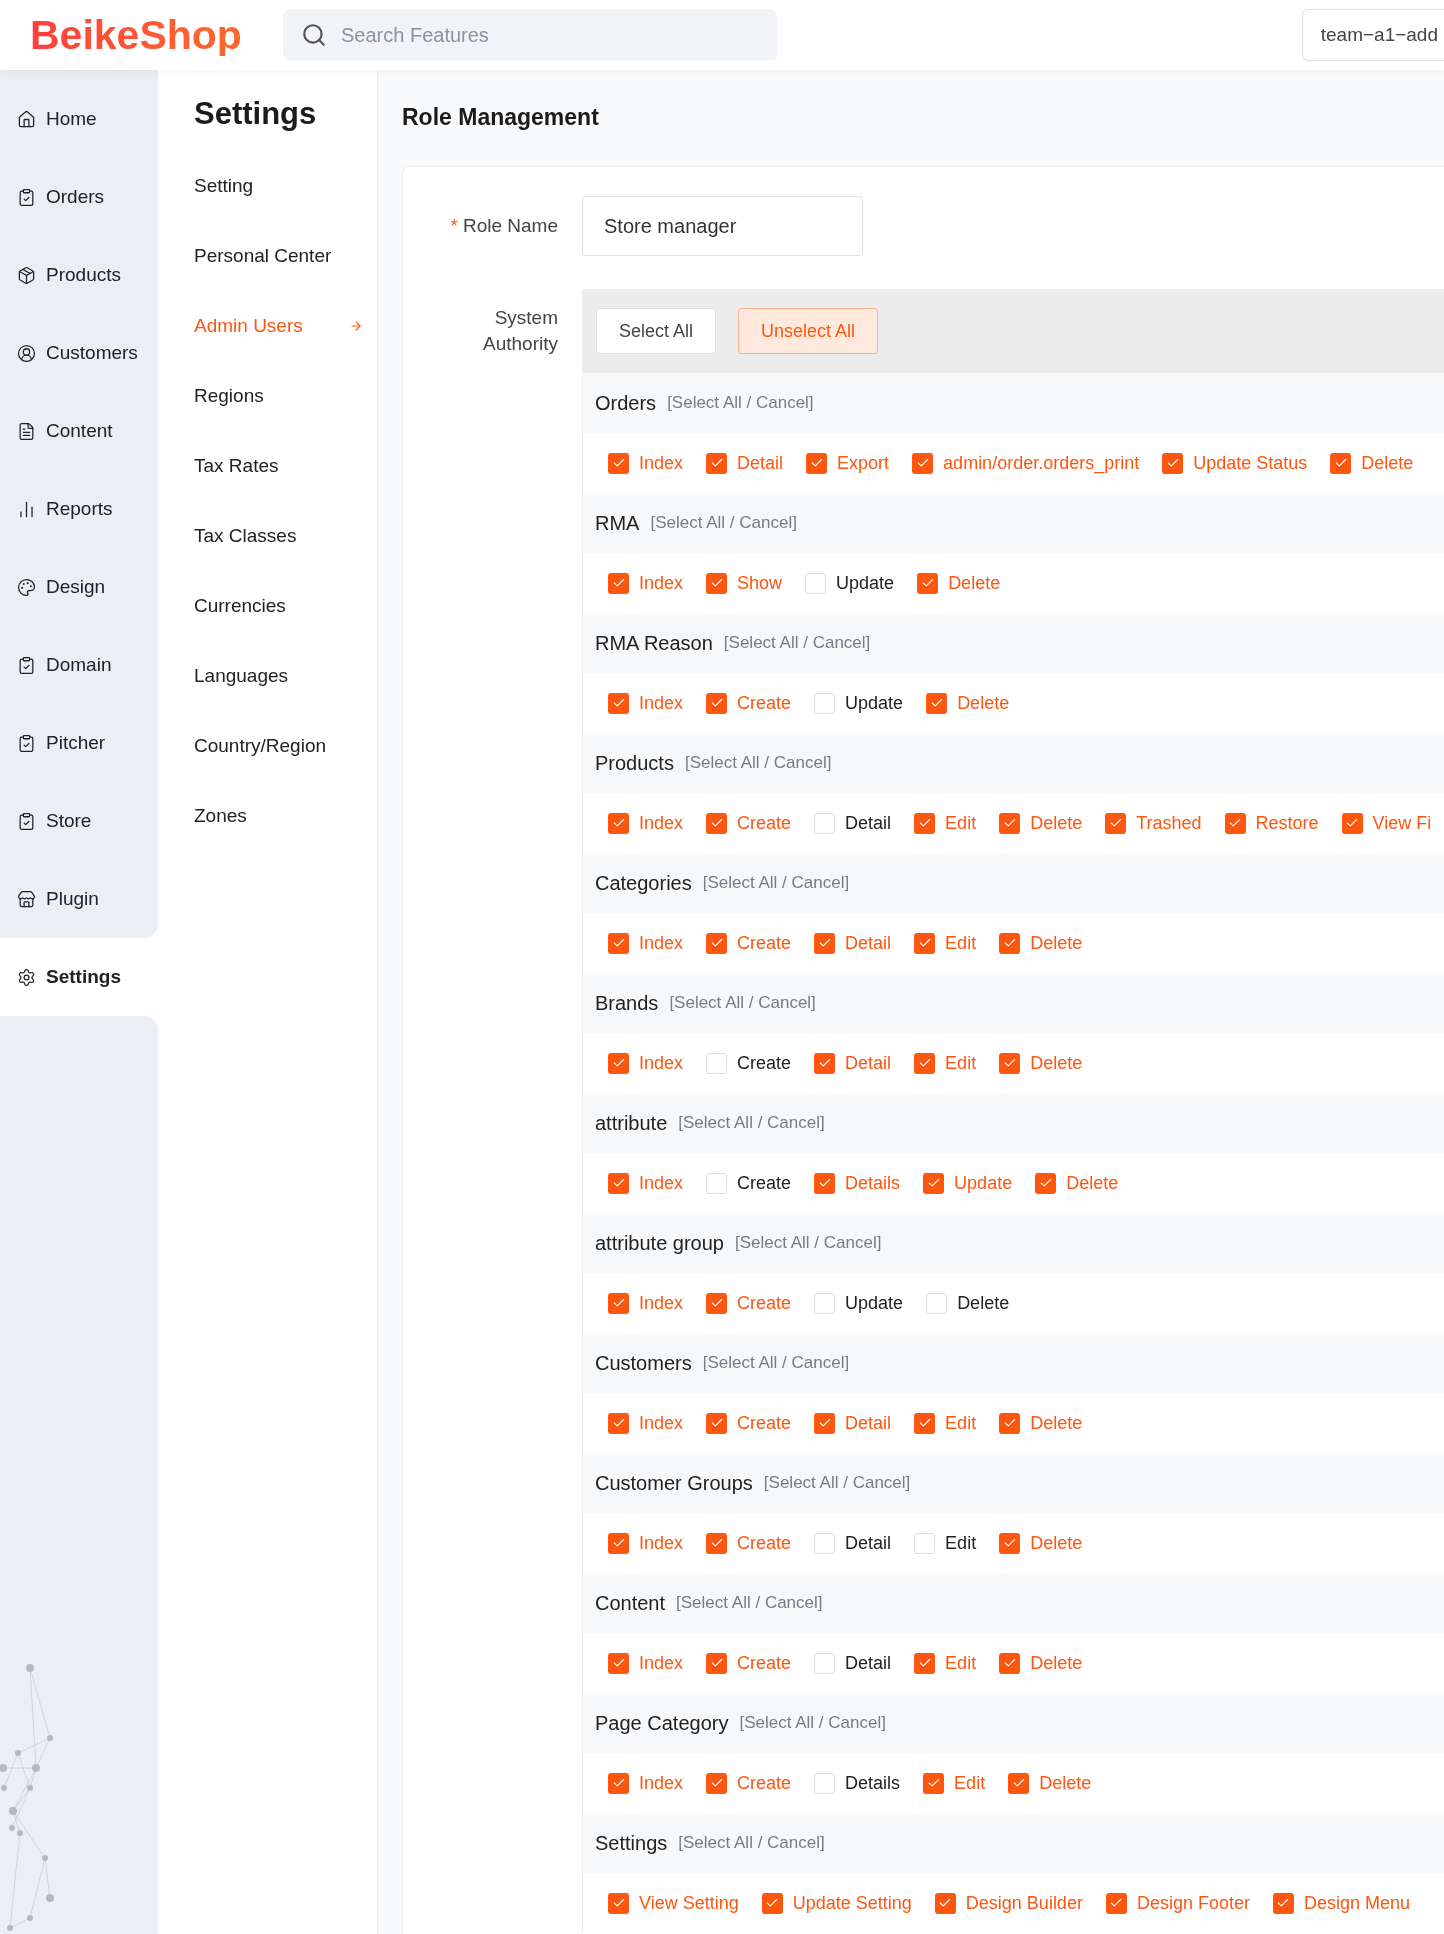 The height and width of the screenshot is (1934, 1444). I want to click on nav-item: Products, so click(79, 275).